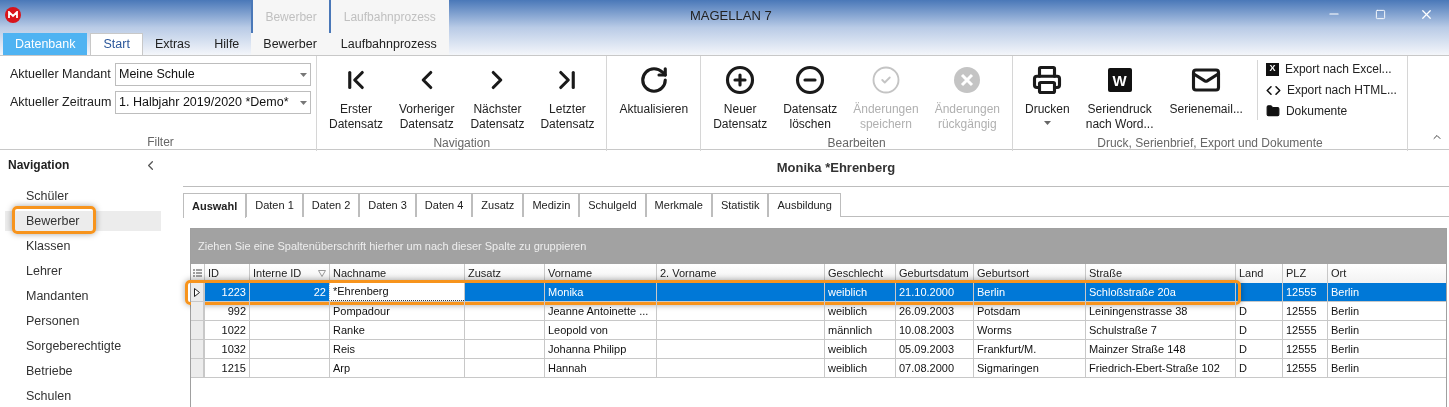  I want to click on field-label: Aktueller Mandant, so click(61, 75).